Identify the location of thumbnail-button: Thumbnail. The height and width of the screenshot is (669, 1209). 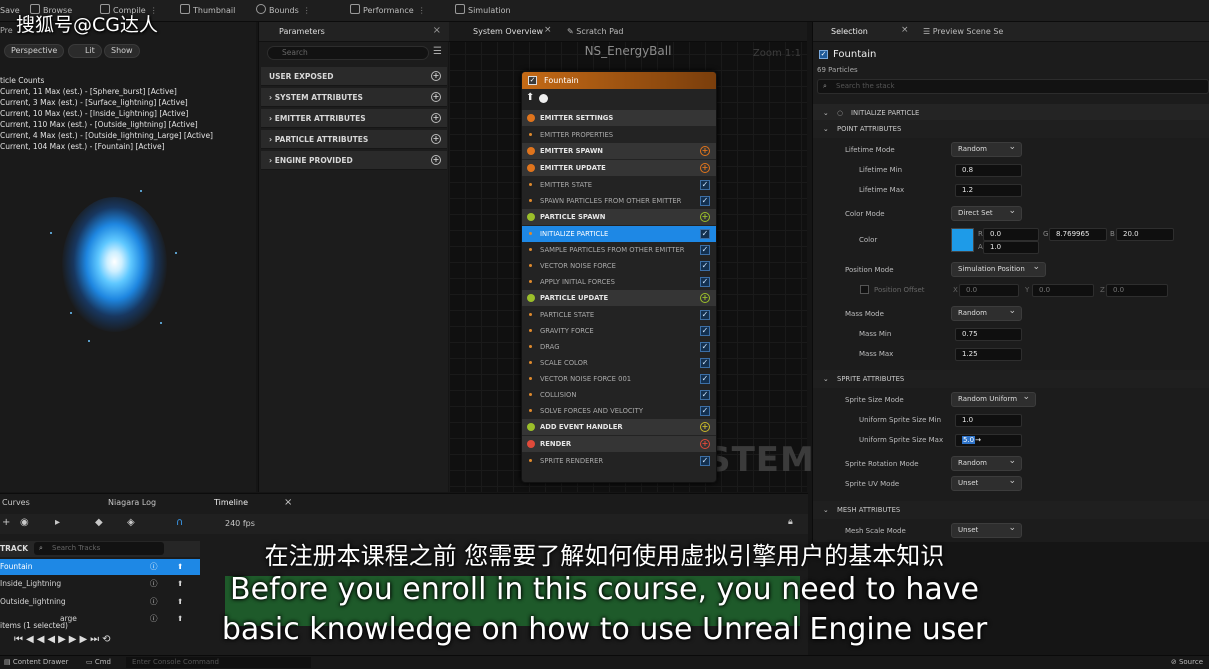
(207, 11).